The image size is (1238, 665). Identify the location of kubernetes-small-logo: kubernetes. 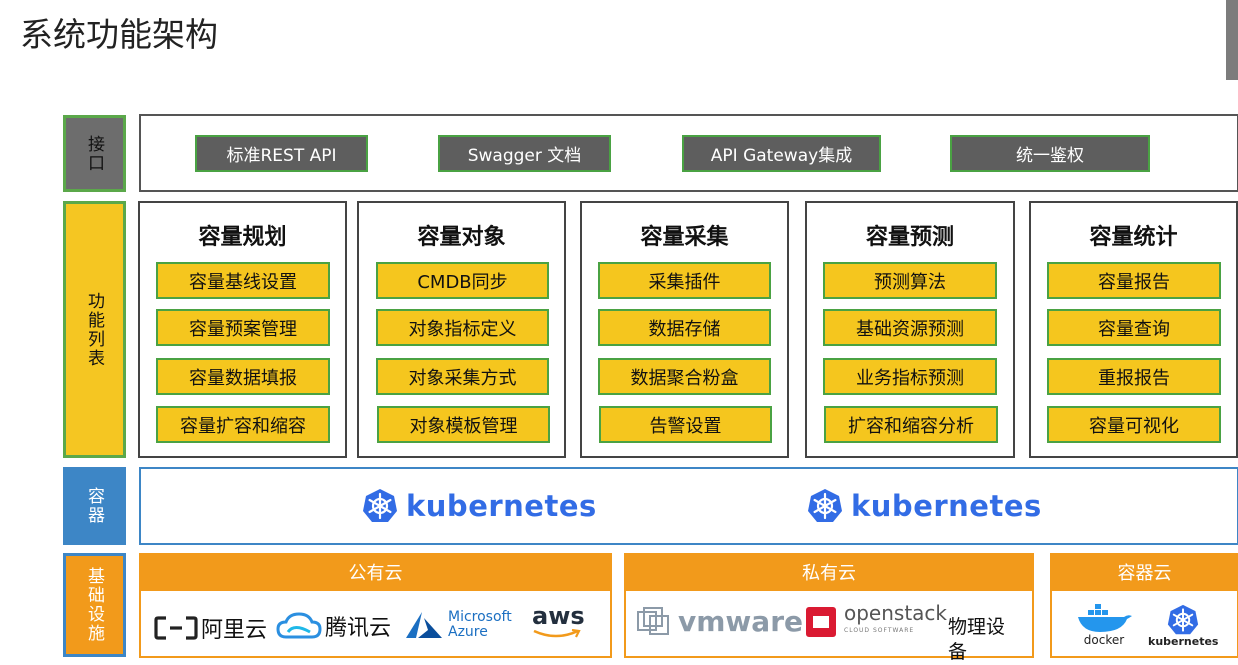
(1183, 626).